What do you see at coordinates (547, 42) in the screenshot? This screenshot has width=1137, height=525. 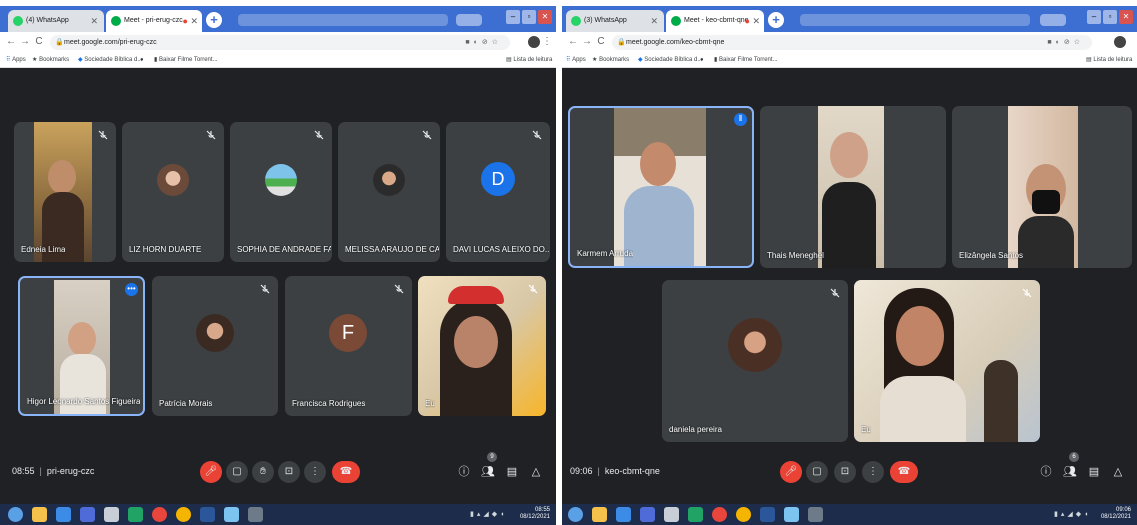 I see `more-icon: ⋮` at bounding box center [547, 42].